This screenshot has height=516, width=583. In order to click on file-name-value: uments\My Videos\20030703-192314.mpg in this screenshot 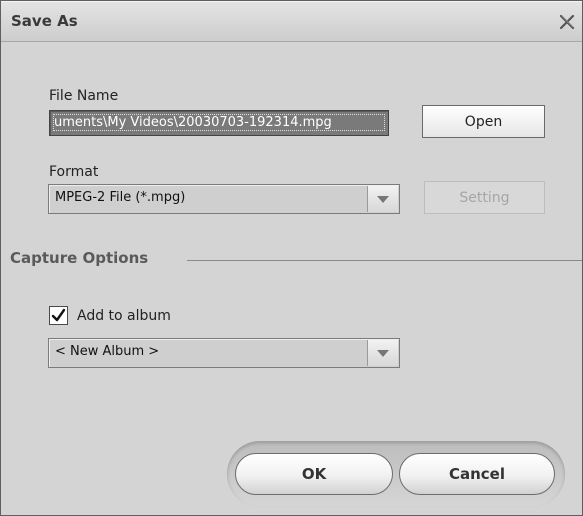, I will do `click(219, 122)`.